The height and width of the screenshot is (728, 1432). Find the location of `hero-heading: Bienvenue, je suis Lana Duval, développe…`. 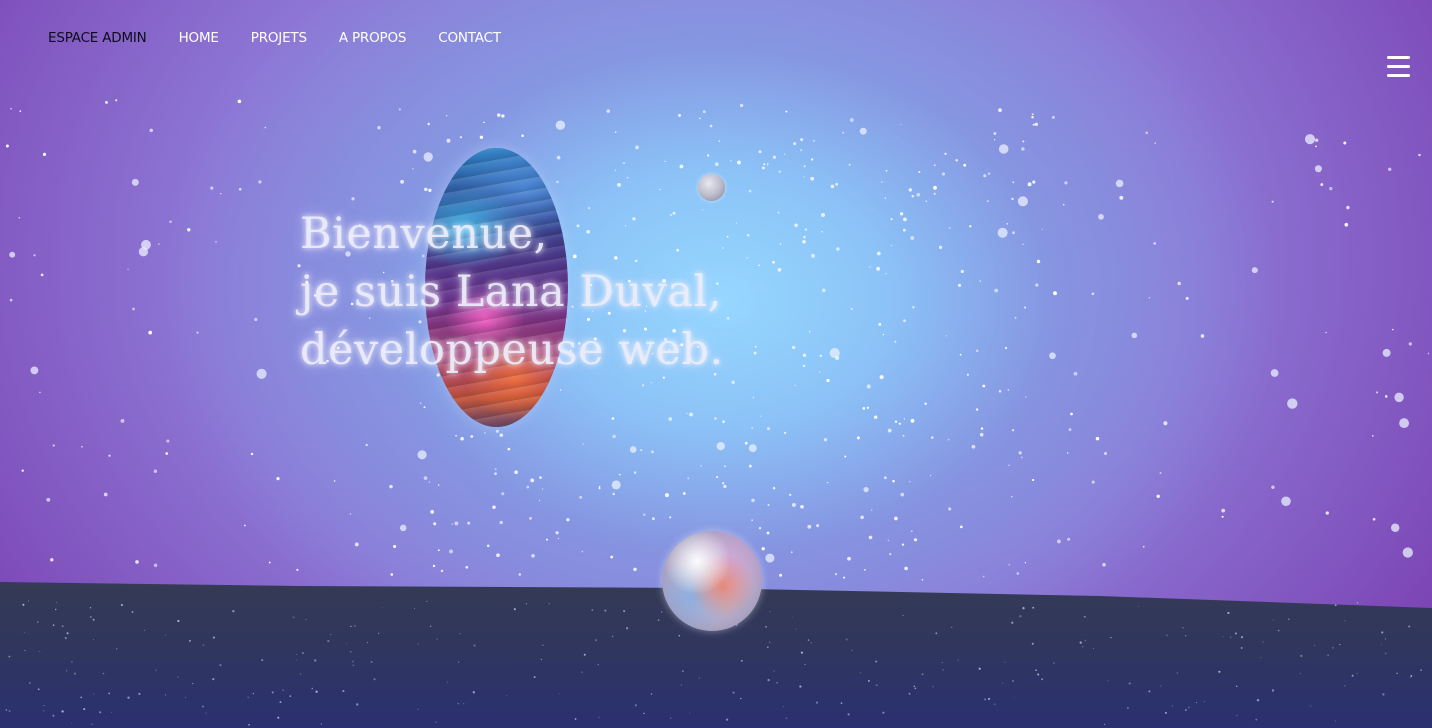

hero-heading: Bienvenue, je suis Lana Duval, développe… is located at coordinates (512, 292).